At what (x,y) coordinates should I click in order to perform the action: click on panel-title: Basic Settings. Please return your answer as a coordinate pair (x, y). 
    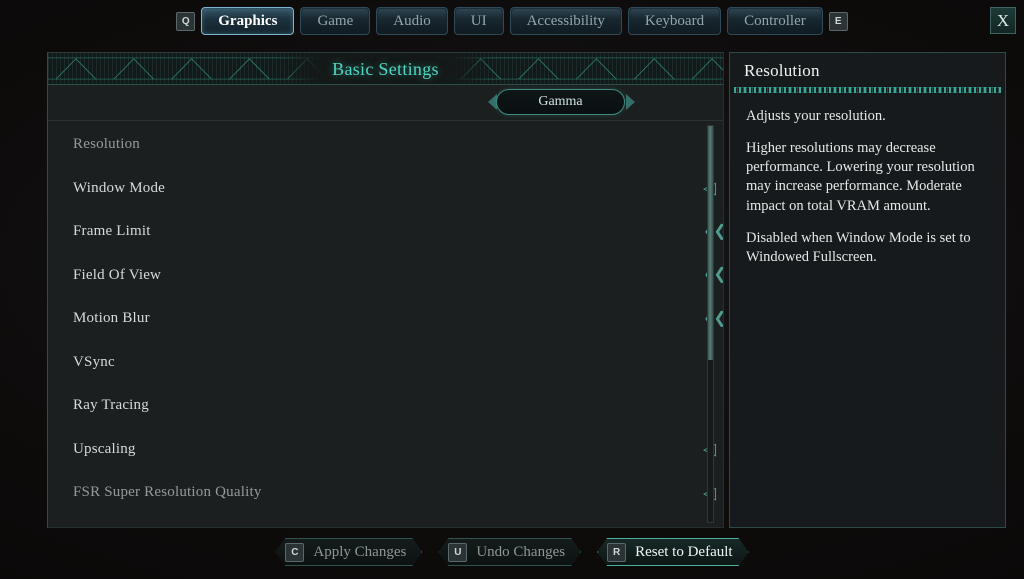
    Looking at the image, I should click on (385, 68).